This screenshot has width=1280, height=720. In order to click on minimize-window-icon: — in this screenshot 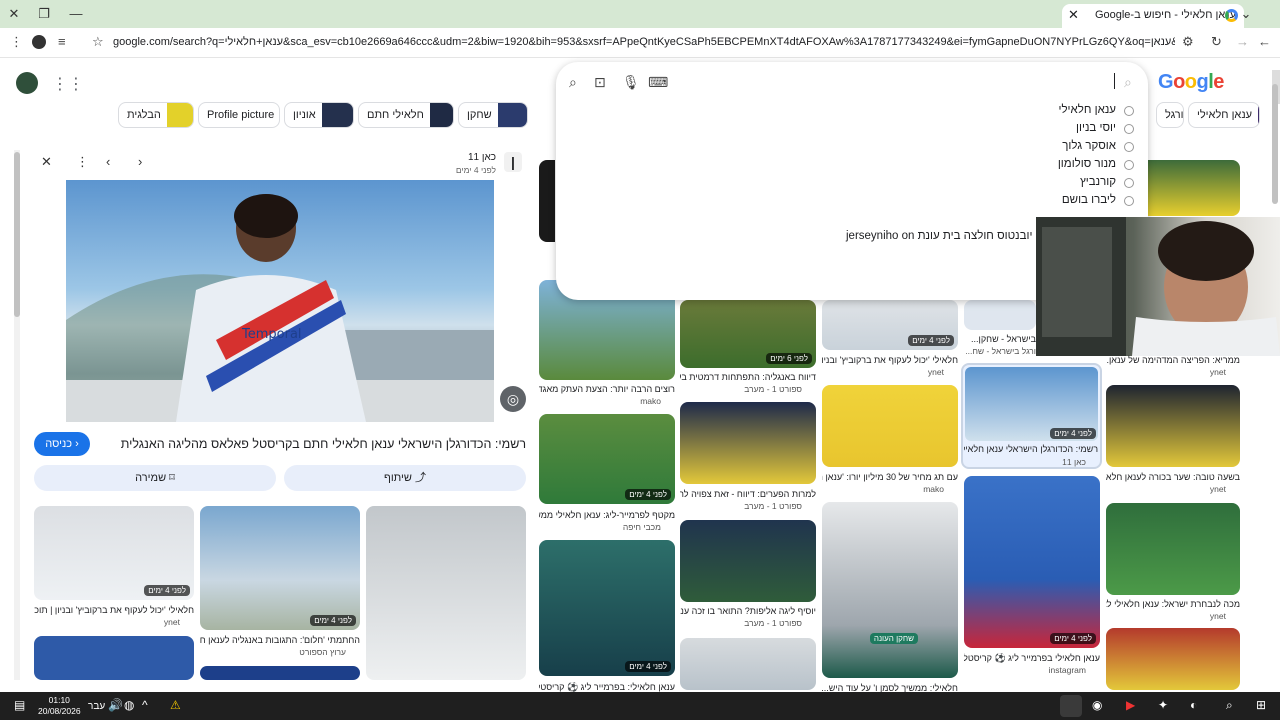, I will do `click(76, 13)`.